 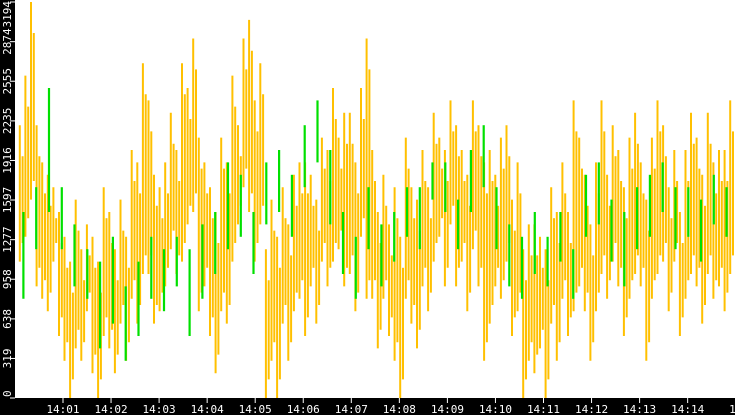 What do you see at coordinates (732, 409) in the screenshot?
I see `x-tick-label: 14` at bounding box center [732, 409].